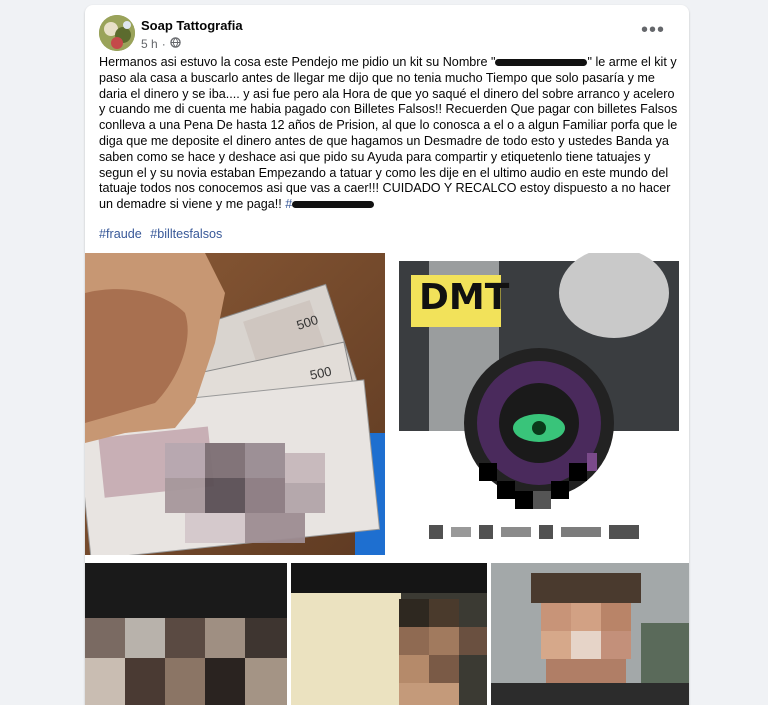  I want to click on photo-blurred-face, so click(389, 634).